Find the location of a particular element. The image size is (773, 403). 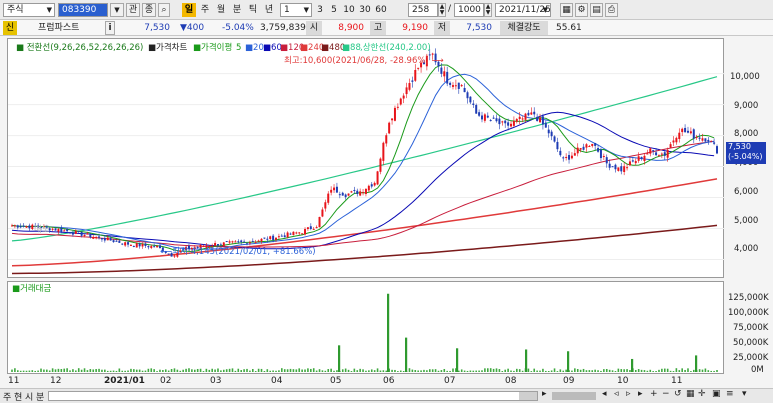

total-input: 1000 is located at coordinates (469, 10).